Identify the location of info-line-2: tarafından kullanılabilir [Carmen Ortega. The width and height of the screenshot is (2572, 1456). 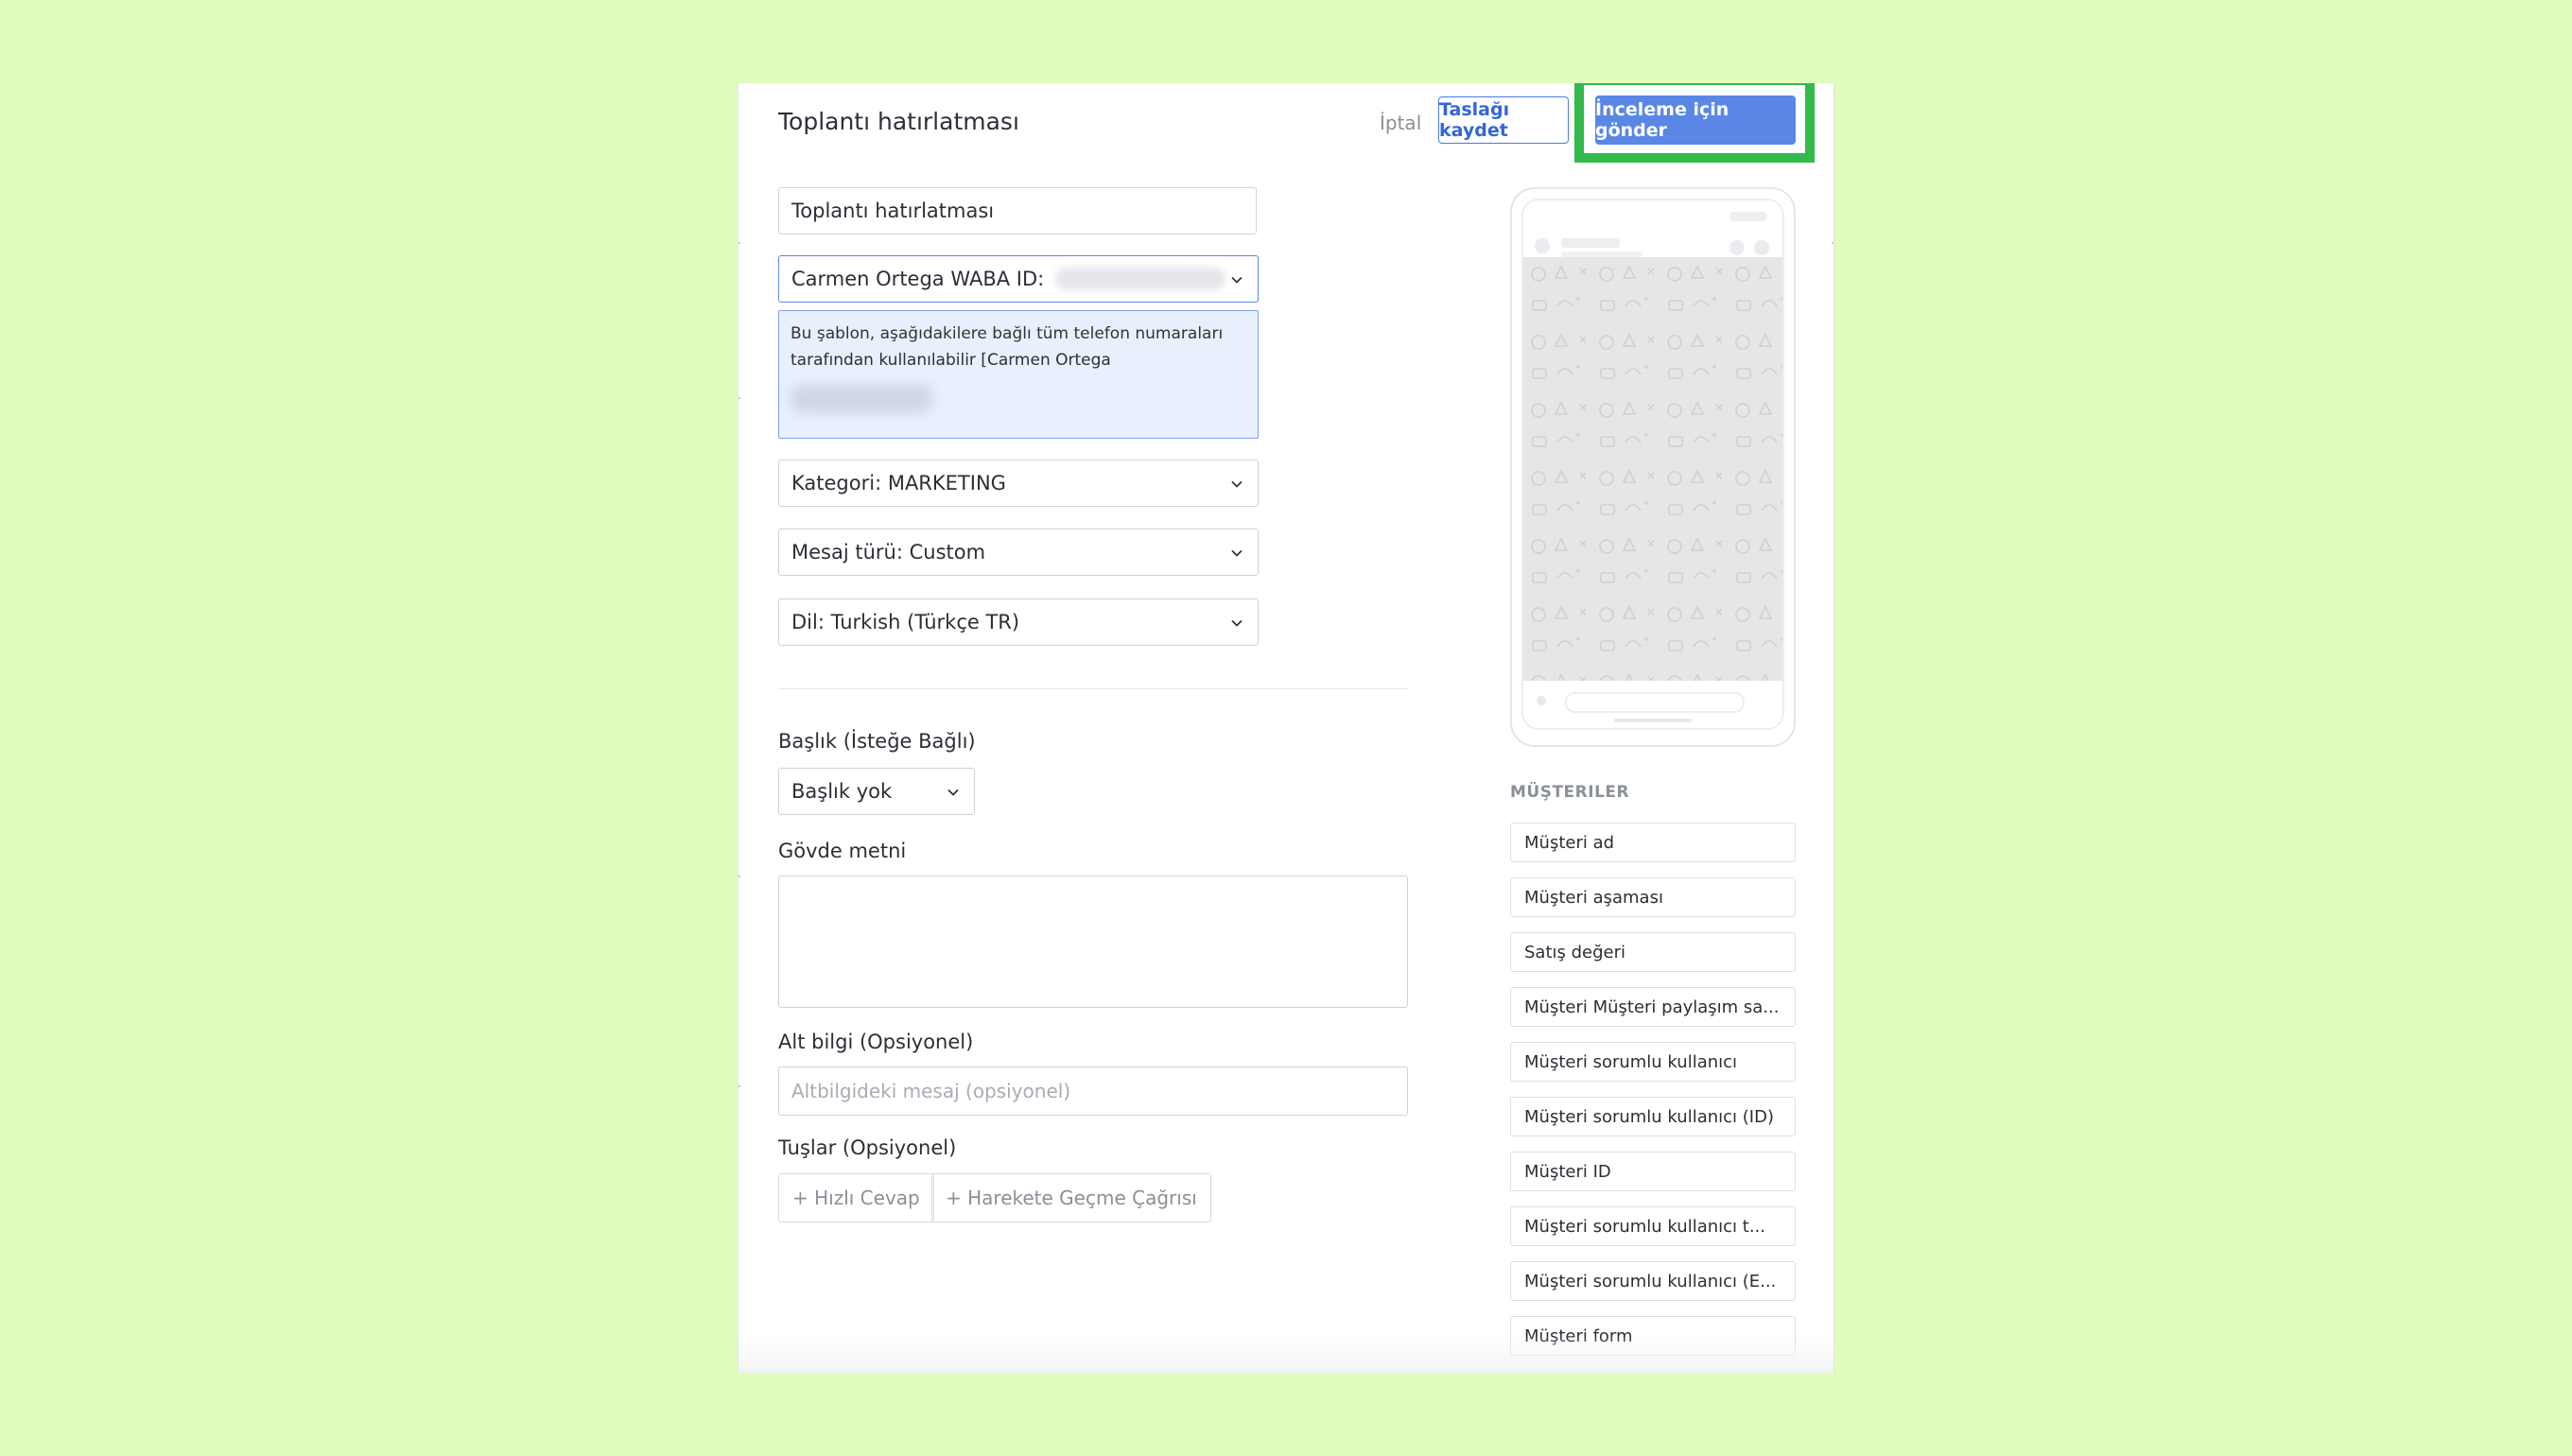
(951, 360).